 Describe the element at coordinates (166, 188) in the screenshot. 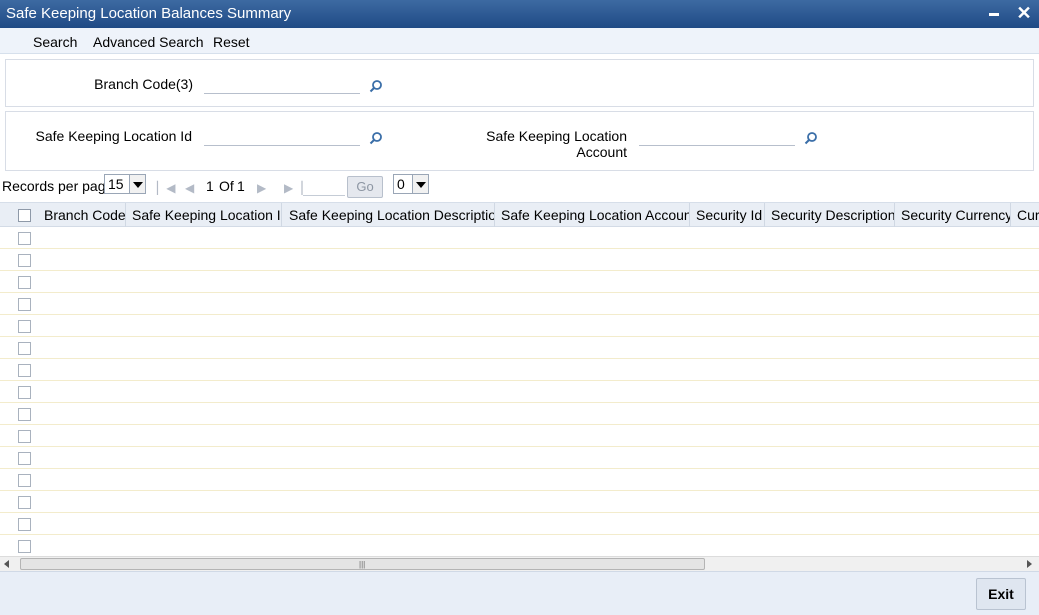

I see `first-page-icon: ▏◀` at that location.